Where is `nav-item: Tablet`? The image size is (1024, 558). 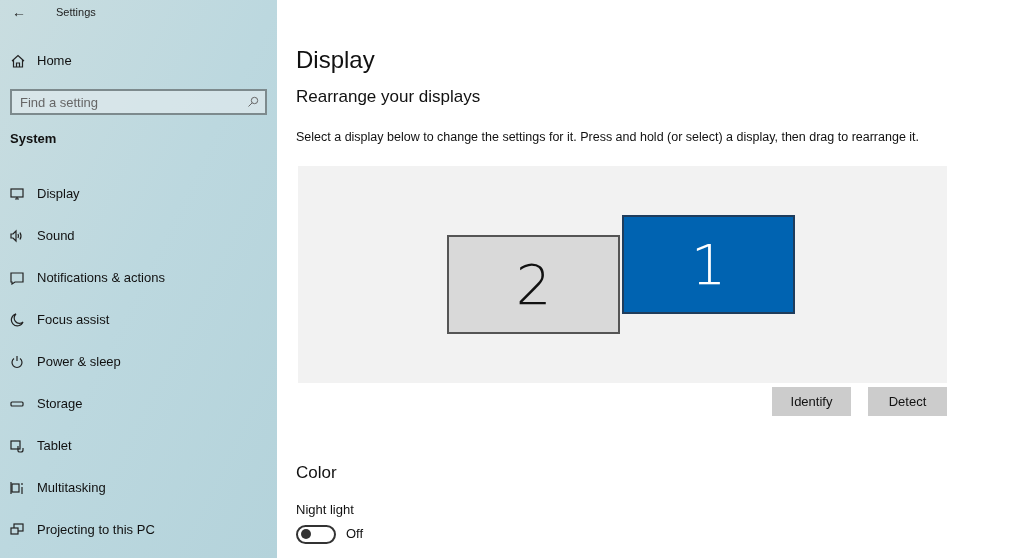
nav-item: Tablet is located at coordinates (36, 445).